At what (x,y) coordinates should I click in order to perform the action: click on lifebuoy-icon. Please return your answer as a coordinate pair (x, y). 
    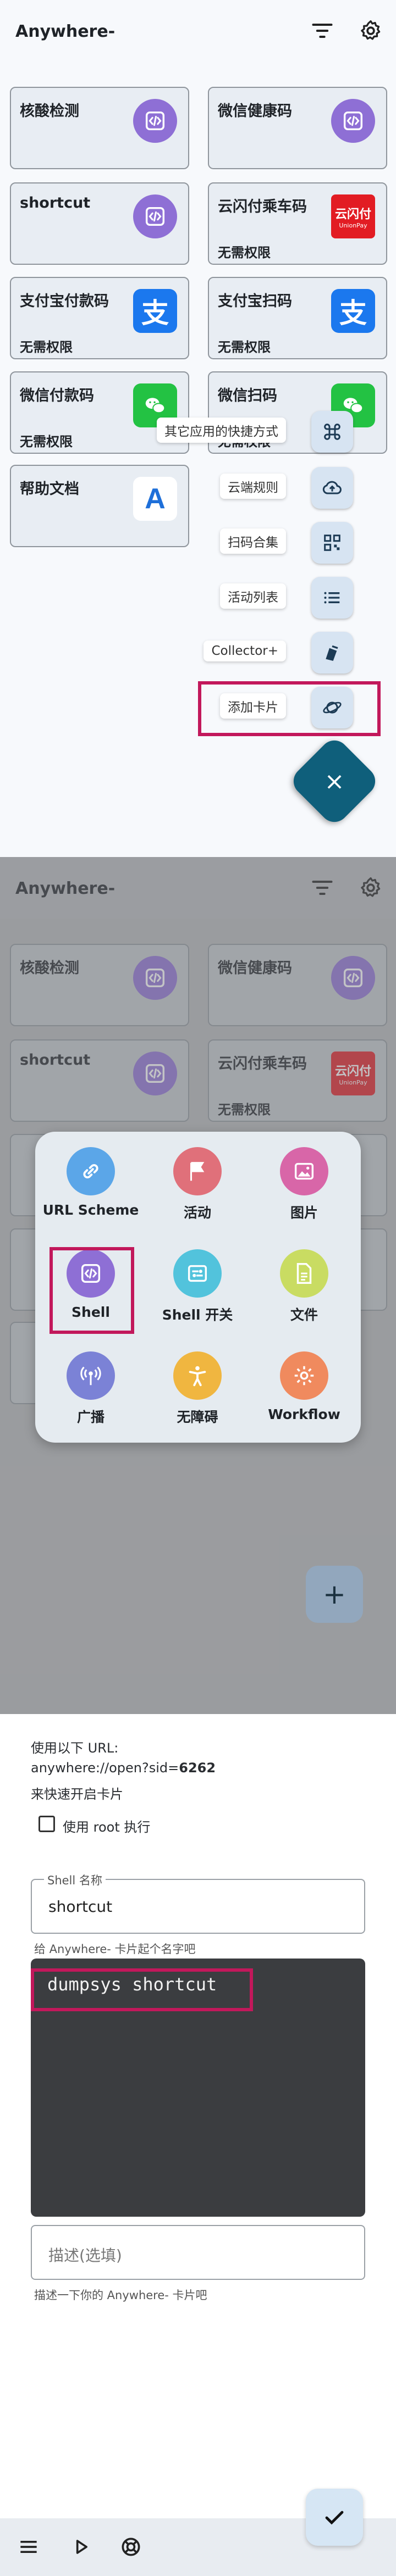
    Looking at the image, I should click on (131, 2547).